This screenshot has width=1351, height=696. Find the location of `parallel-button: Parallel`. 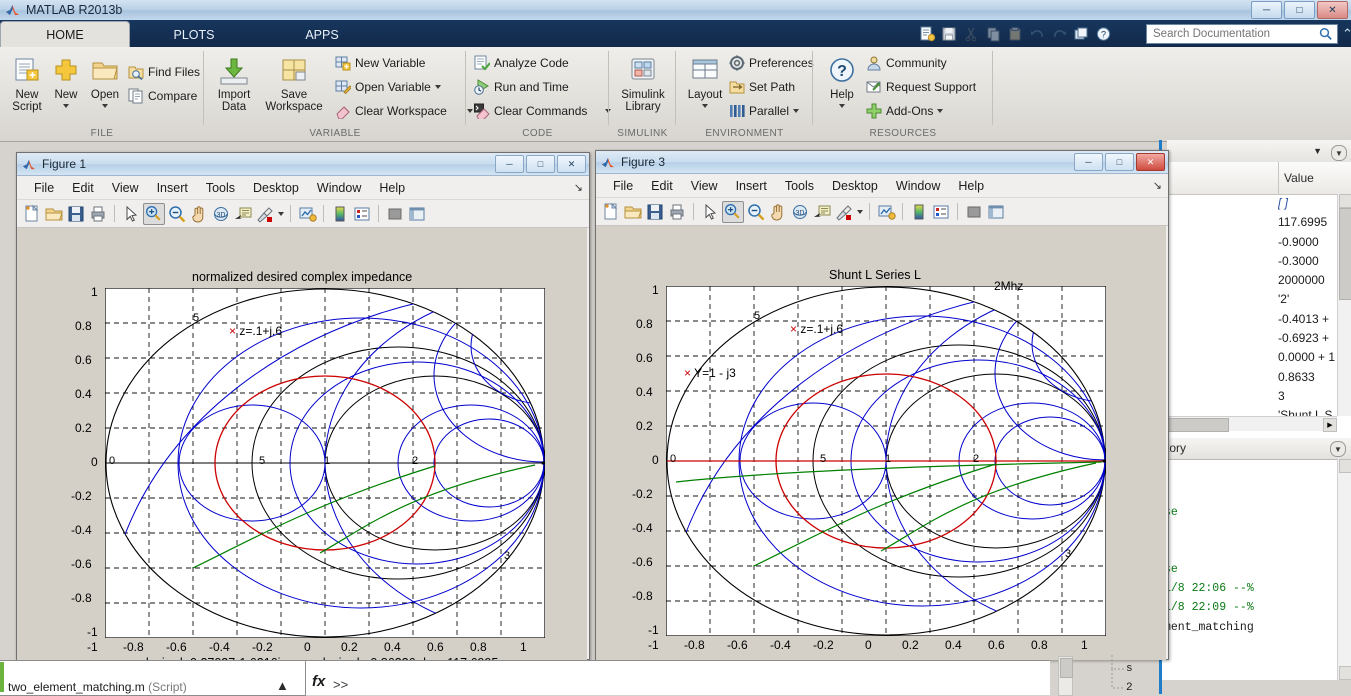

parallel-button: Parallel is located at coordinates (764, 111).